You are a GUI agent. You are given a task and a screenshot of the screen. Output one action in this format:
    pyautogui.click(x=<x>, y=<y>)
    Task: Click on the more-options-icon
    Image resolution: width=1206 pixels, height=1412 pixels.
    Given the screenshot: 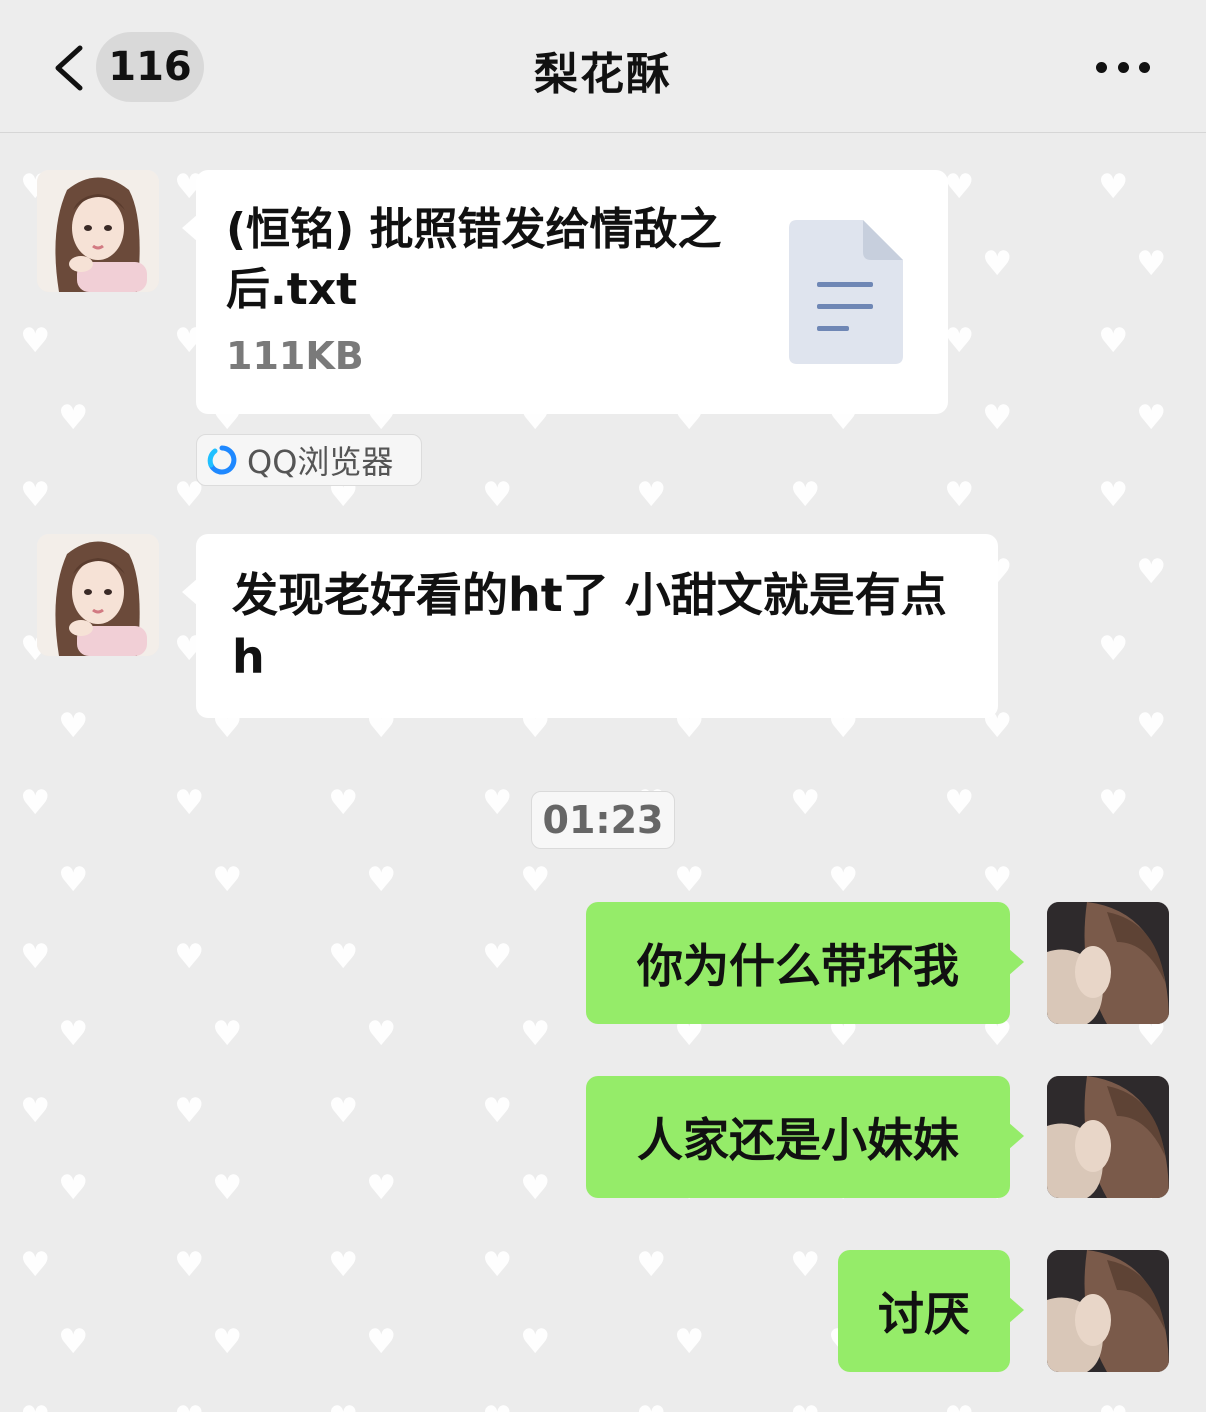 What is the action you would take?
    pyautogui.click(x=1123, y=67)
    